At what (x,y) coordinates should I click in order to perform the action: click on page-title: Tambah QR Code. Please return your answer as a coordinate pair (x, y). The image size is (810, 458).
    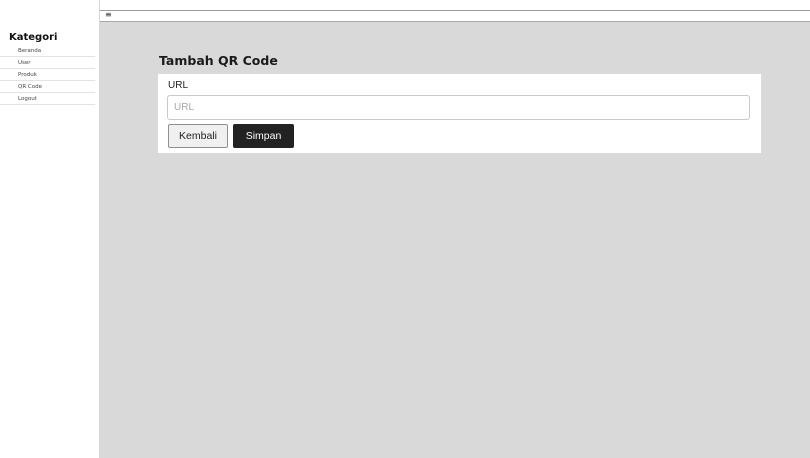
    Looking at the image, I should click on (218, 60).